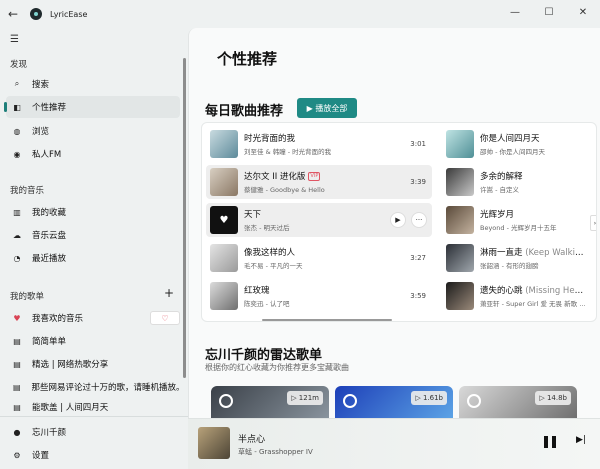  What do you see at coordinates (17, 432) in the screenshot?
I see `user-icon: ●` at bounding box center [17, 432].